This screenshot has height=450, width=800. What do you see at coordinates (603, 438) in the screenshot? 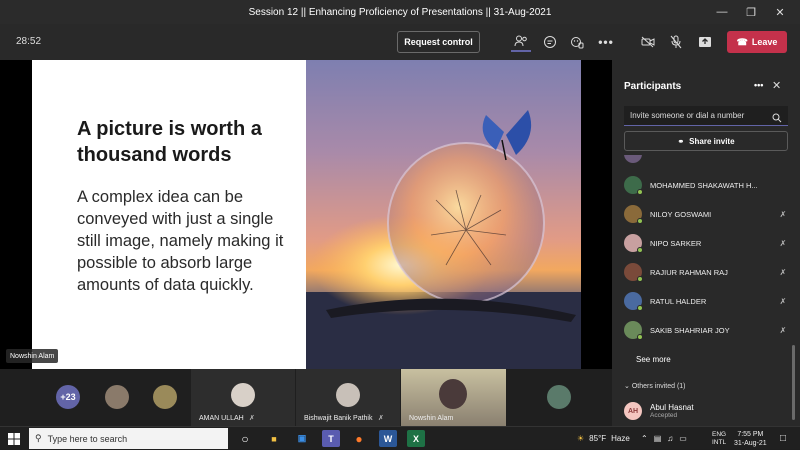
I see `weather-widget: ☀ 85°F Haze` at bounding box center [603, 438].